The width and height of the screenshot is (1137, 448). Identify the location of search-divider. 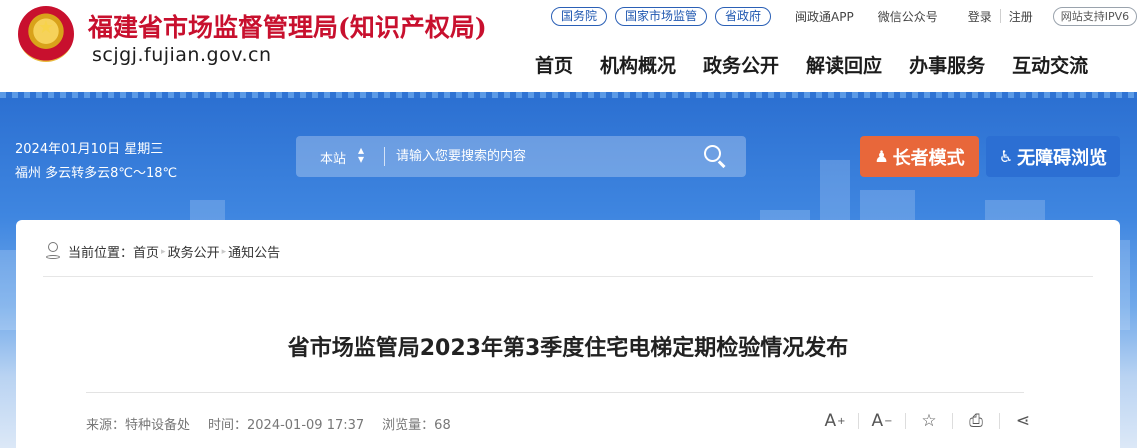
(384, 156).